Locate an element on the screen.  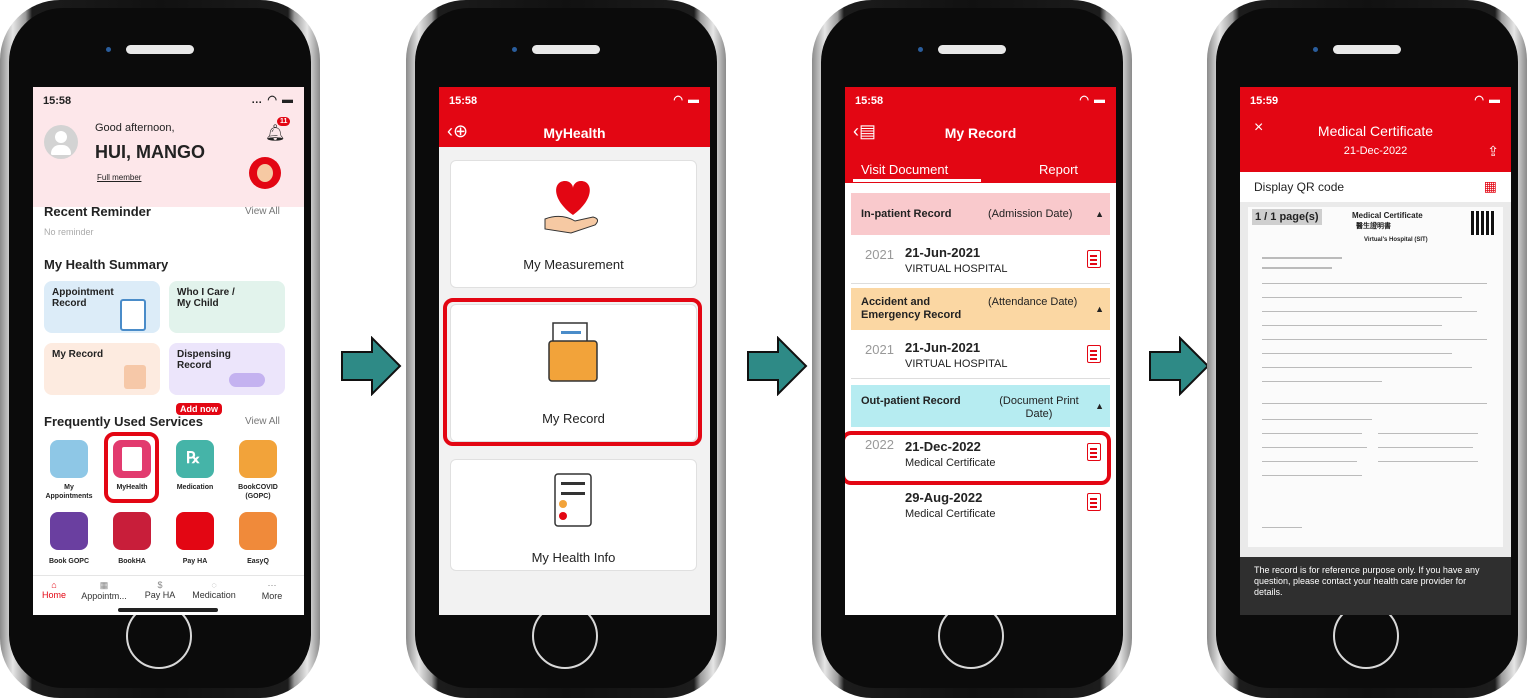
section-sort: (Attendance Date) is located at coordinates (1033, 302).